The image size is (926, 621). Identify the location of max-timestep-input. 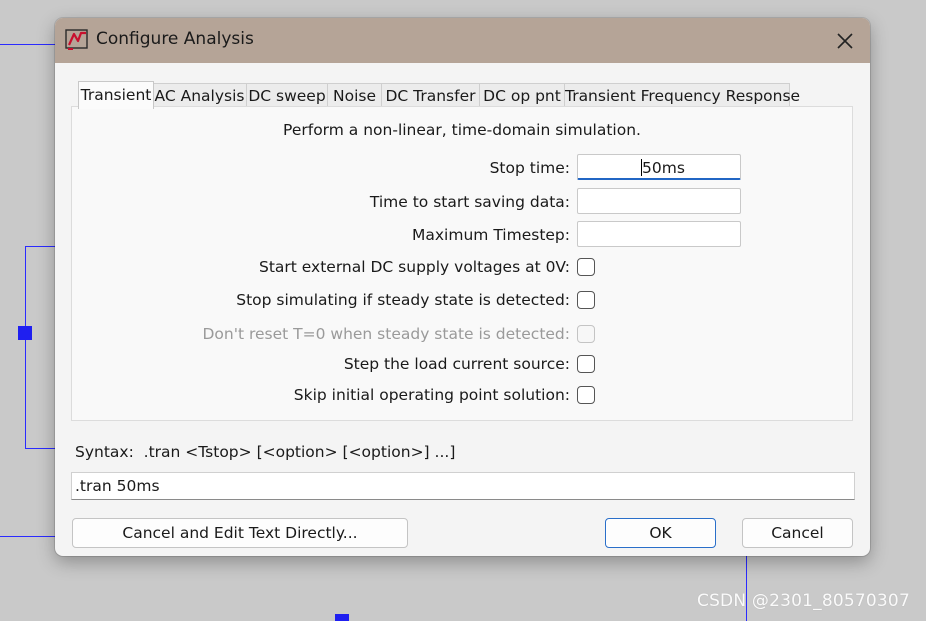
(659, 234).